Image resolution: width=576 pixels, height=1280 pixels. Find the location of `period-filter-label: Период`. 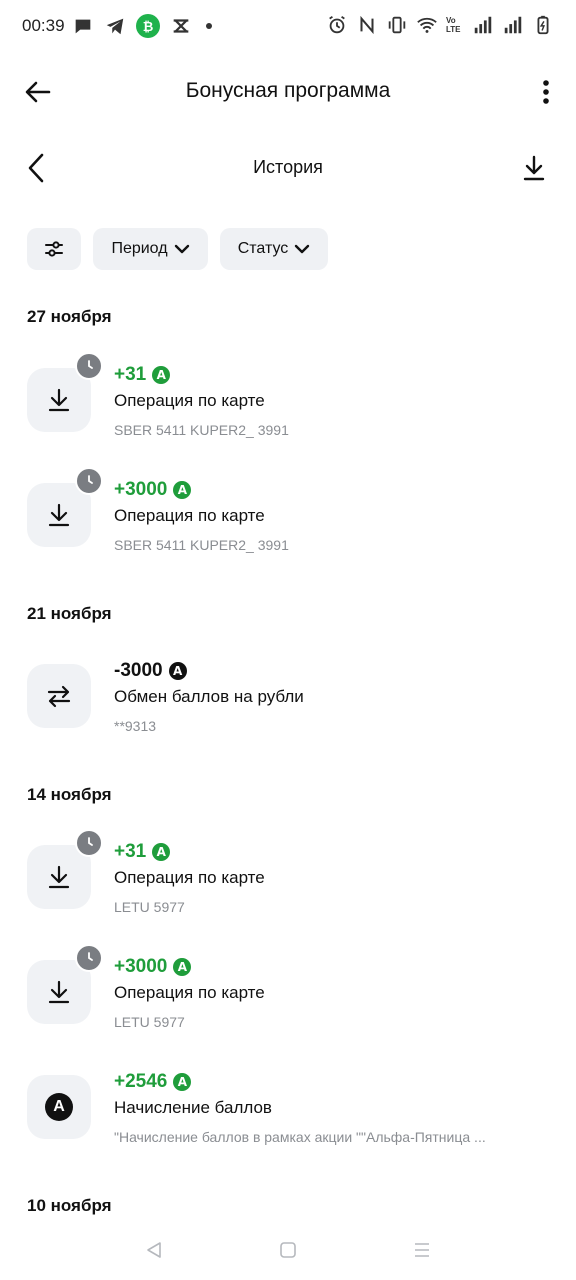

period-filter-label: Период is located at coordinates (139, 248).